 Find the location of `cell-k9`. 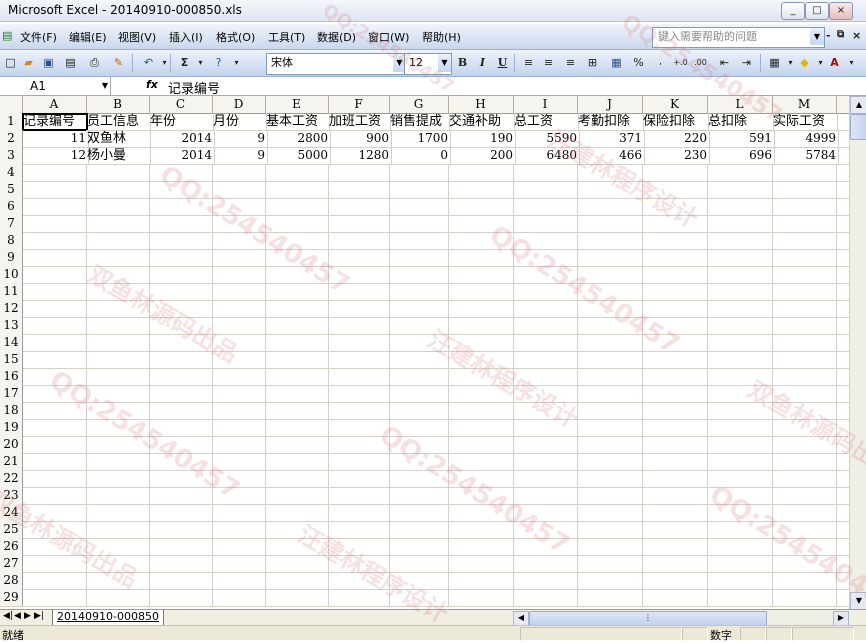

cell-k9 is located at coordinates (675, 258).